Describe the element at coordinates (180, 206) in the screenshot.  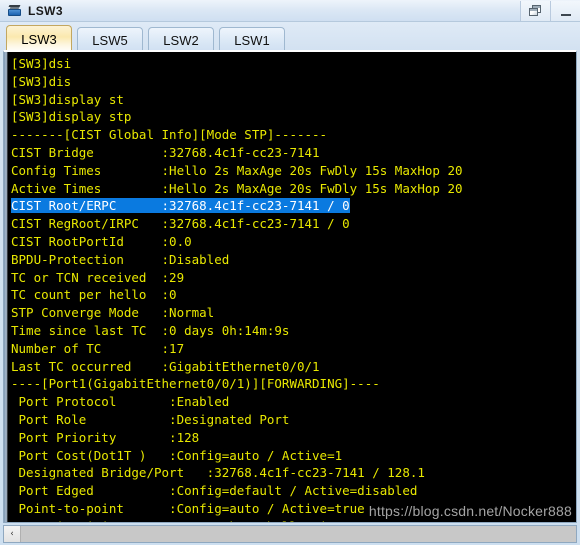
I see `terminal-line-selected: CIST Root/ERPC :32768.4c1f-cc23-7141 / 0` at that location.